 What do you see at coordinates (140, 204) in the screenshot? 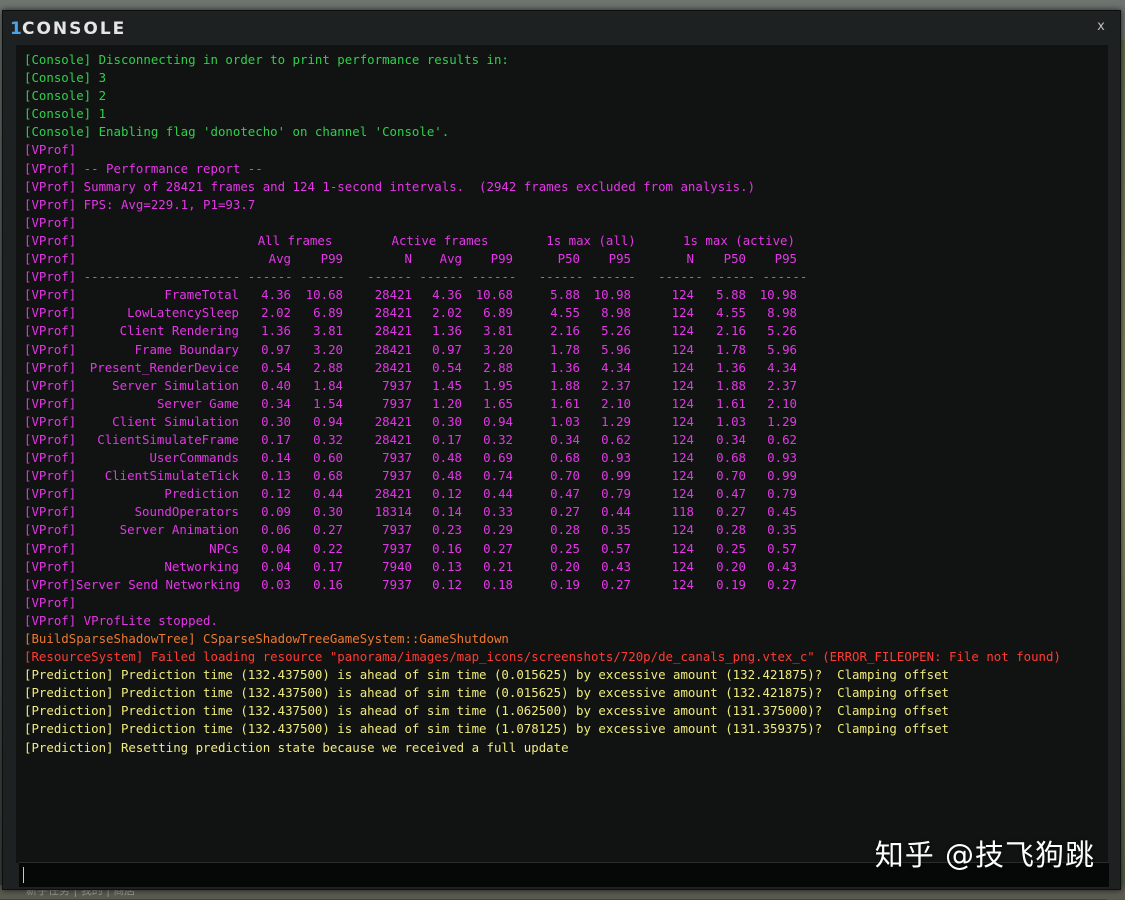
I see `log-line: [VProf] FPS: Avg=229.1, P1=93.7` at bounding box center [140, 204].